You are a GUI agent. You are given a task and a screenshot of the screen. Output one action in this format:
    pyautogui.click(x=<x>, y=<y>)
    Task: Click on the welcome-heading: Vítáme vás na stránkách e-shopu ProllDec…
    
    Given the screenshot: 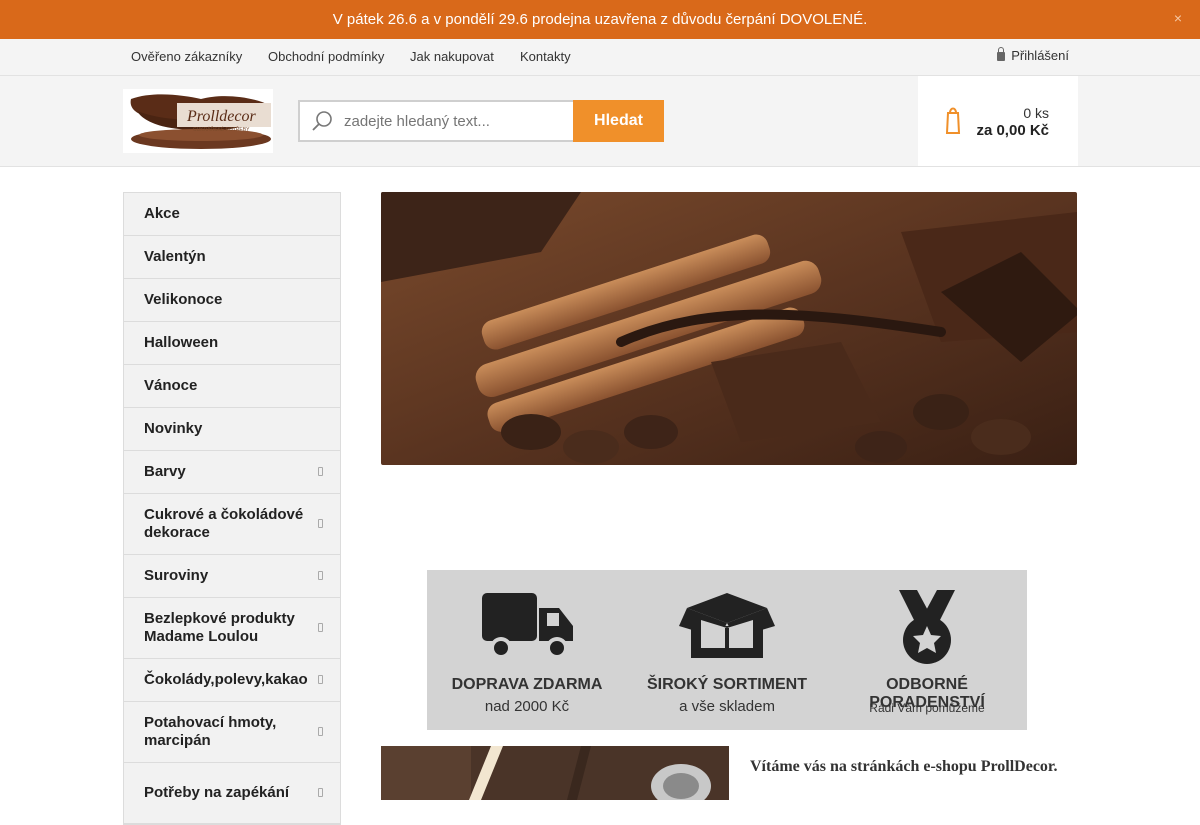 What is the action you would take?
    pyautogui.click(x=904, y=766)
    